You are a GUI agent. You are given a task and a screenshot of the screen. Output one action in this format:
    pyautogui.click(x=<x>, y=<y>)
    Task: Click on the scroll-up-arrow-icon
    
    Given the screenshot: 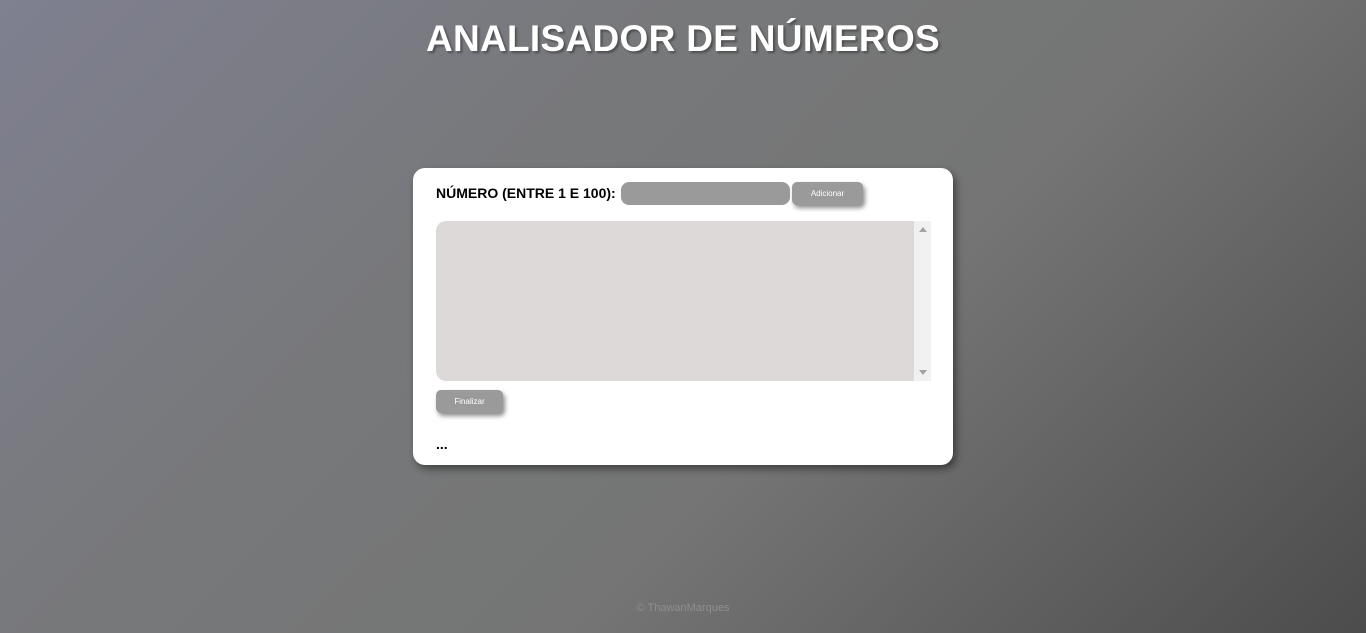 What is the action you would take?
    pyautogui.click(x=923, y=229)
    